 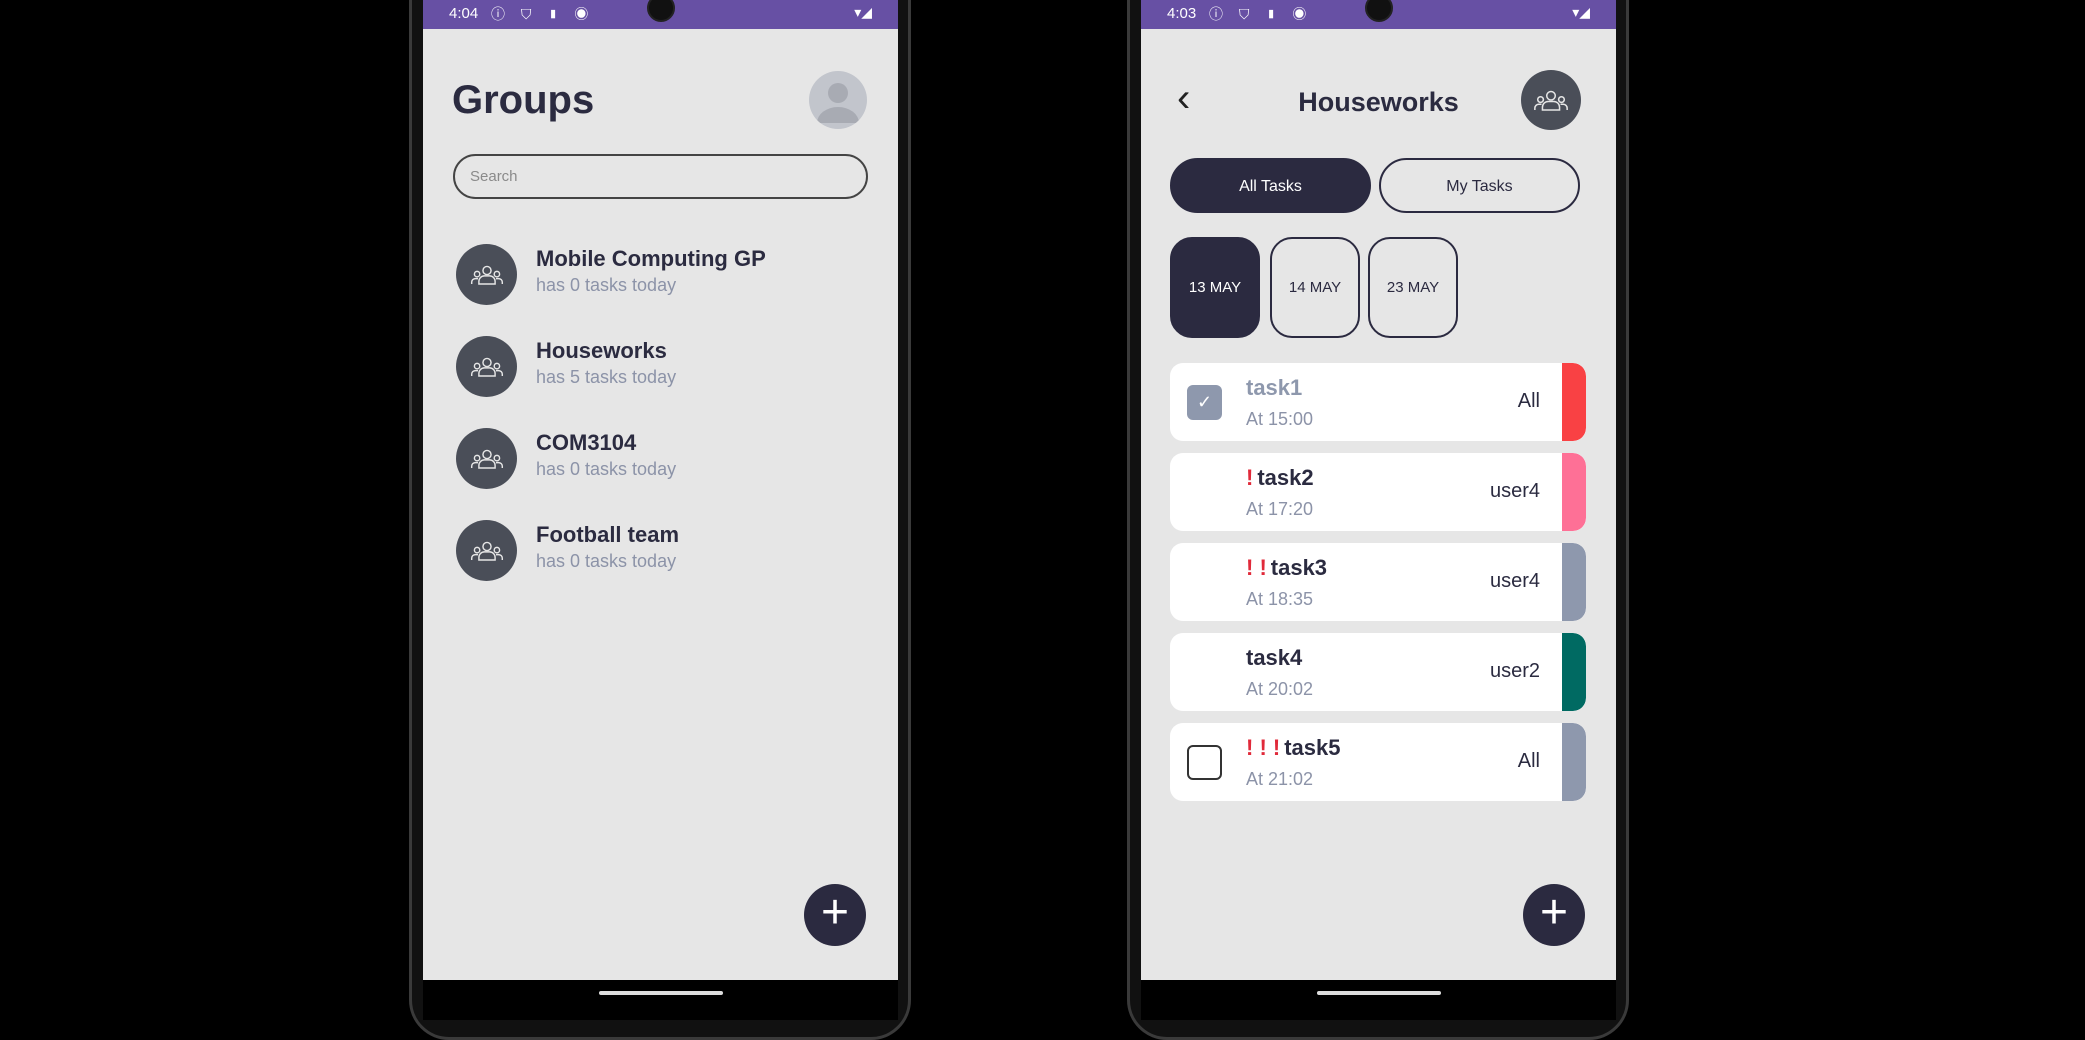 I want to click on task-name: task5, so click(x=1312, y=747).